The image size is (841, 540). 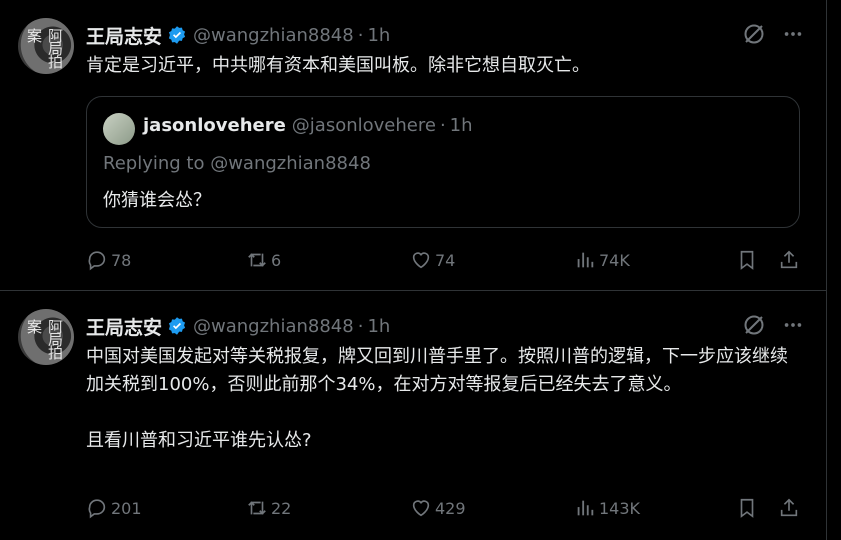 I want to click on reply-count: 201, so click(x=126, y=508).